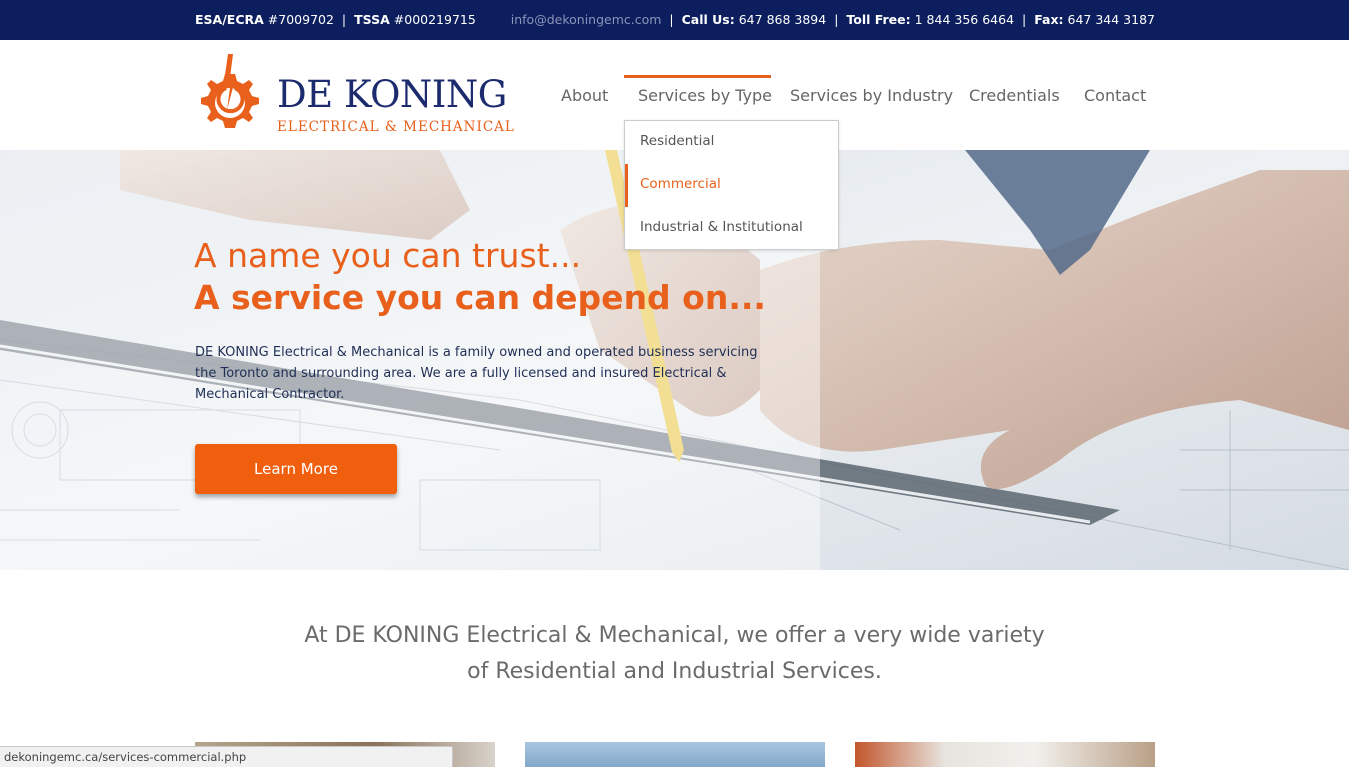 The width and height of the screenshot is (1349, 767). What do you see at coordinates (782, 19) in the screenshot?
I see `call-number: 647 868 3894` at bounding box center [782, 19].